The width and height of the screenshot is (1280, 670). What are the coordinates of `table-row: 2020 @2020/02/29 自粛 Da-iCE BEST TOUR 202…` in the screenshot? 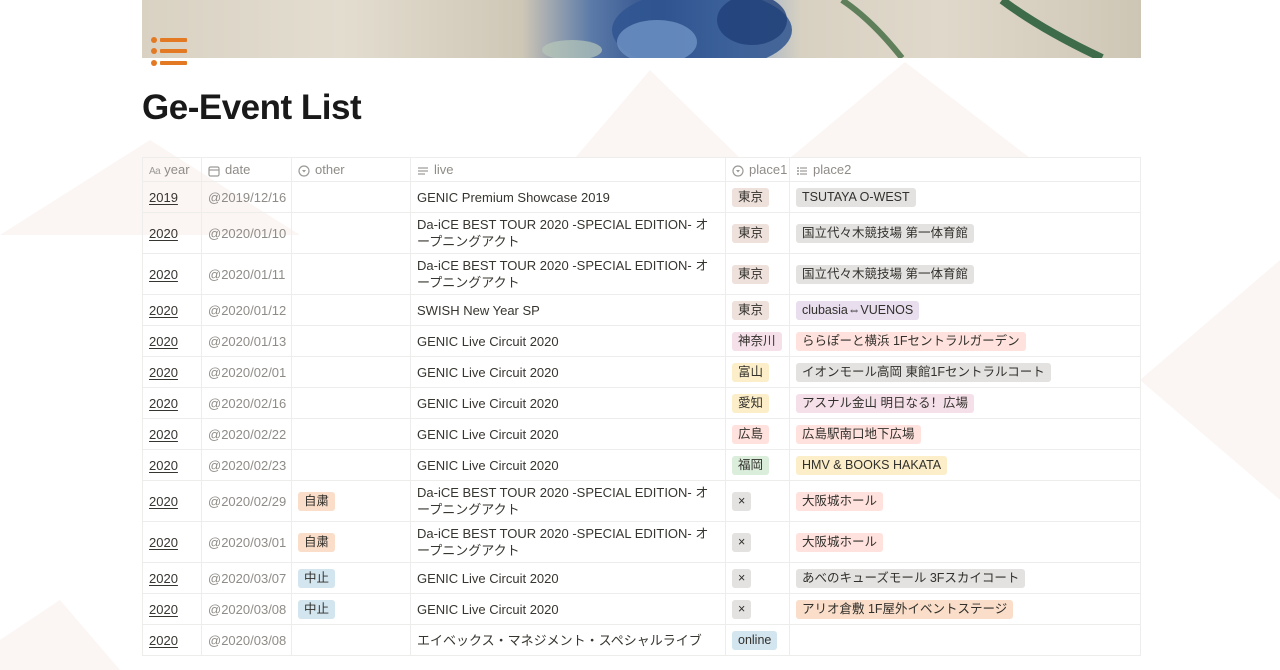 It's located at (641, 501).